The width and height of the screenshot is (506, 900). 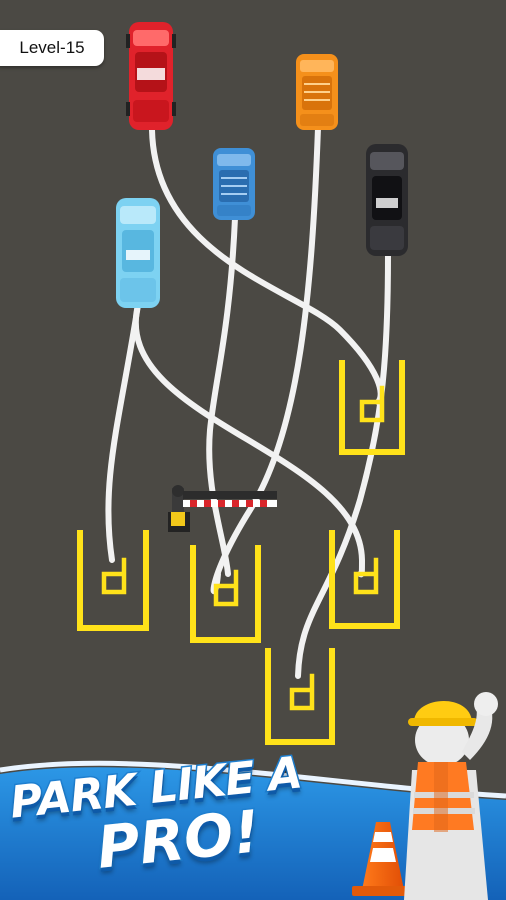 I want to click on level-indicator: Level-15, so click(x=52, y=48).